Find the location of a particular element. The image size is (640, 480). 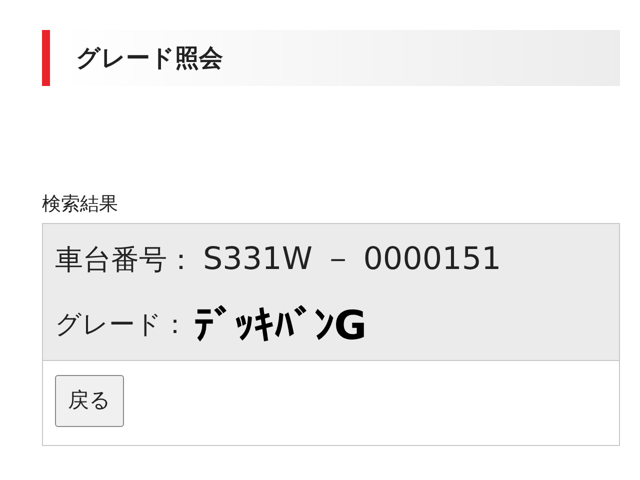

back-button: 戻る is located at coordinates (89, 400).